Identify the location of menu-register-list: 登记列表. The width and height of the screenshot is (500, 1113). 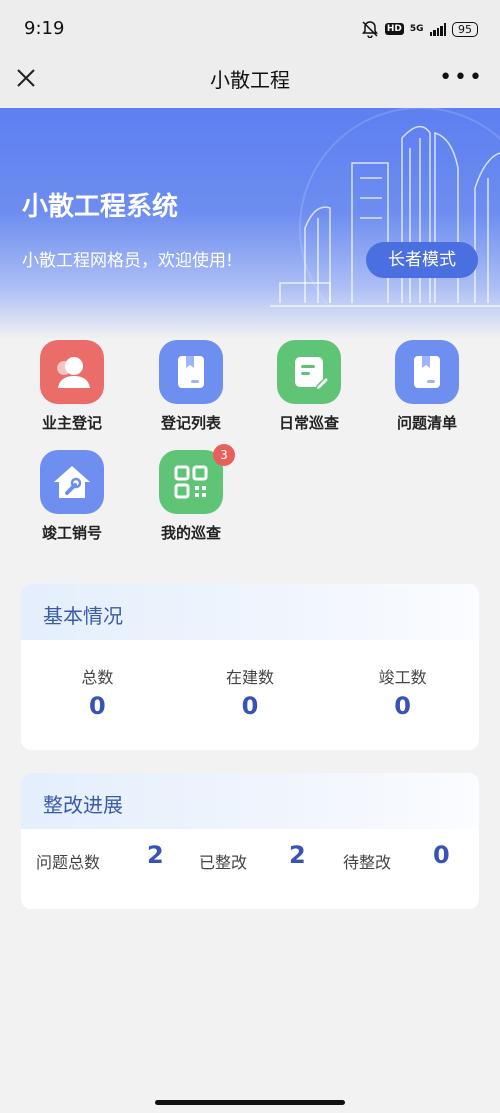
(191, 386).